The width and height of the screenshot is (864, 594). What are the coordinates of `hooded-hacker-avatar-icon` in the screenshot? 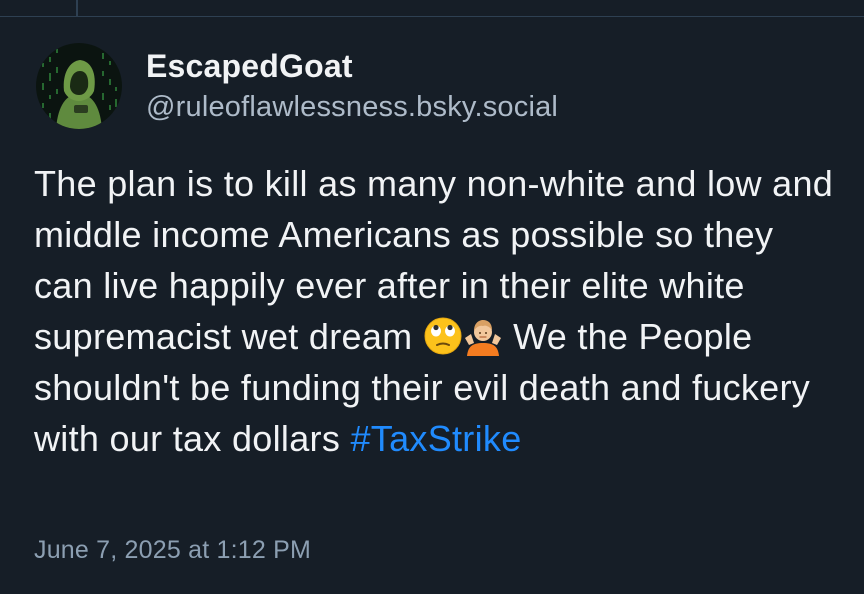 It's located at (79, 86).